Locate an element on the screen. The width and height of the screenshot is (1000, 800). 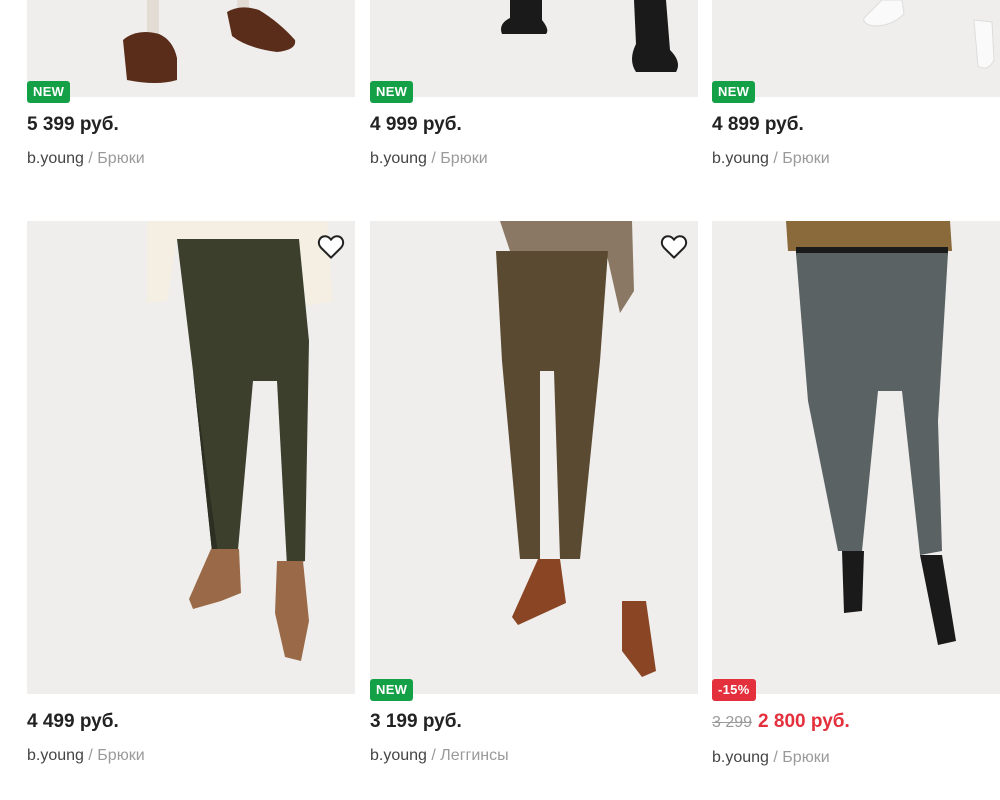
product-price: 3 199 руб. is located at coordinates (416, 721).